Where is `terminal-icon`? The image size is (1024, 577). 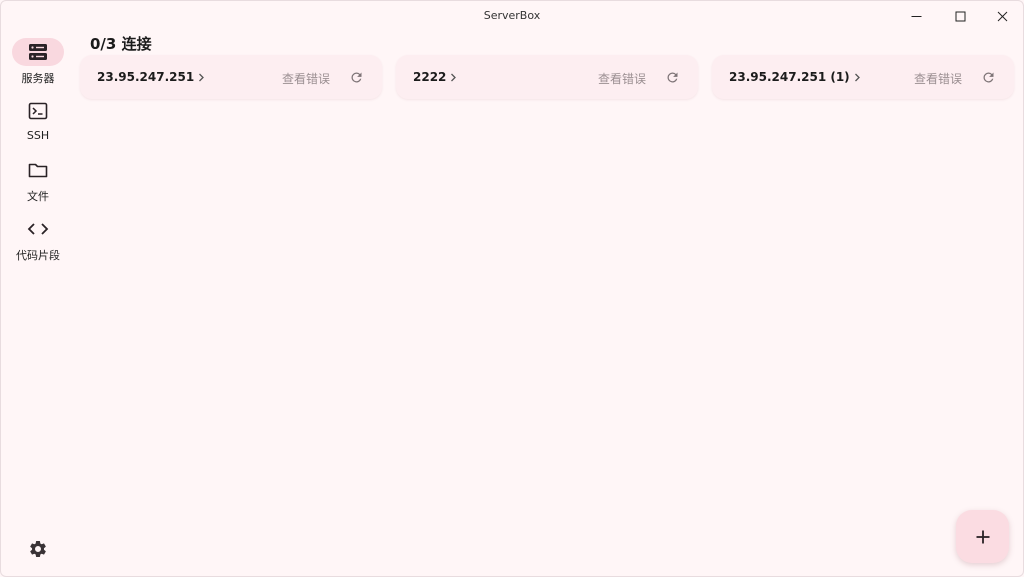 terminal-icon is located at coordinates (38, 111).